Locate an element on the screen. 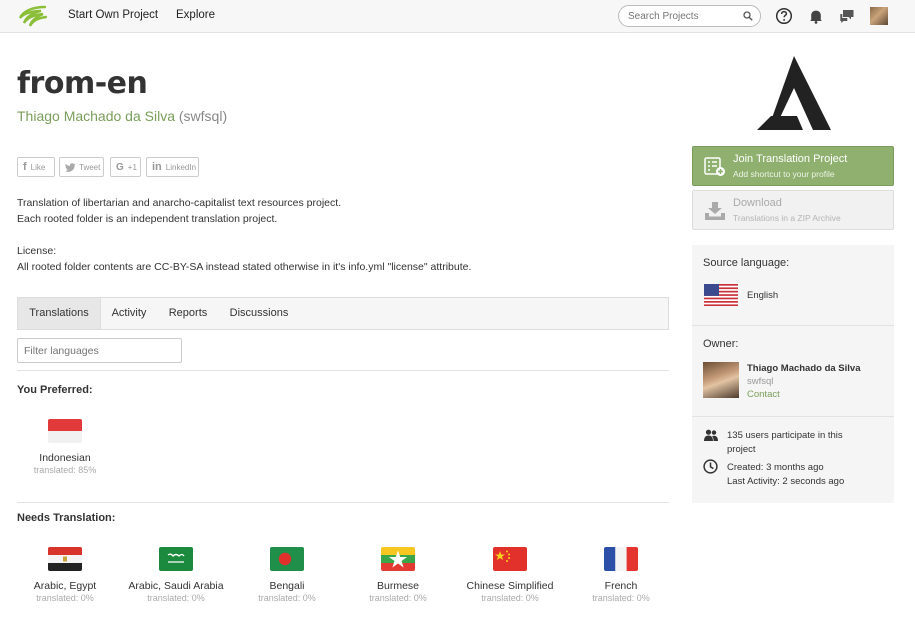 Image resolution: width=915 pixels, height=621 pixels. download-button-sublabel: Translations in a ZIP Archive is located at coordinates (787, 218).